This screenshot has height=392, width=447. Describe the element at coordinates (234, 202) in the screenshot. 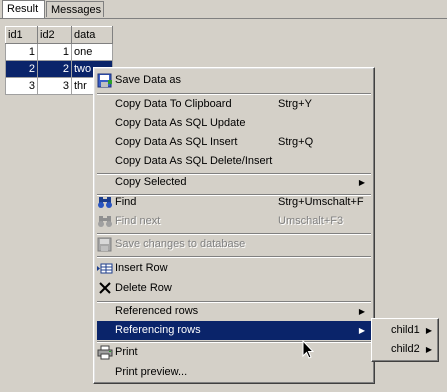

I see `menu-item-find: Find Strg+Umschalt+F` at that location.